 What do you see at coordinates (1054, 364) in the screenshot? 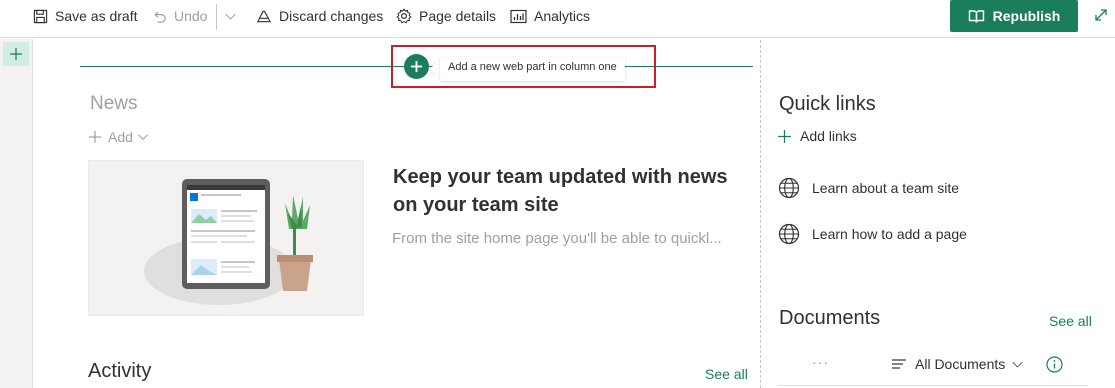
I see `info-icon` at bounding box center [1054, 364].